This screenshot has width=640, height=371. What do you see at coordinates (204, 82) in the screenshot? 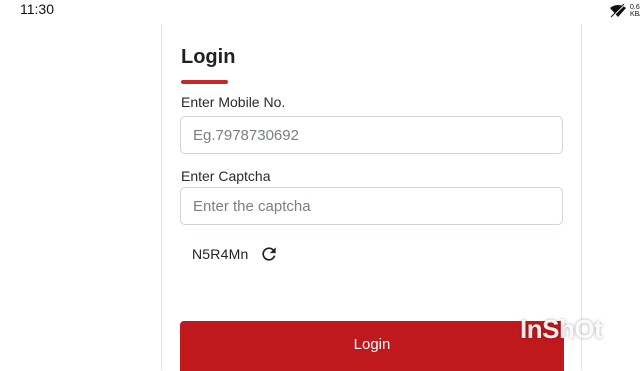
I see `title-underline` at bounding box center [204, 82].